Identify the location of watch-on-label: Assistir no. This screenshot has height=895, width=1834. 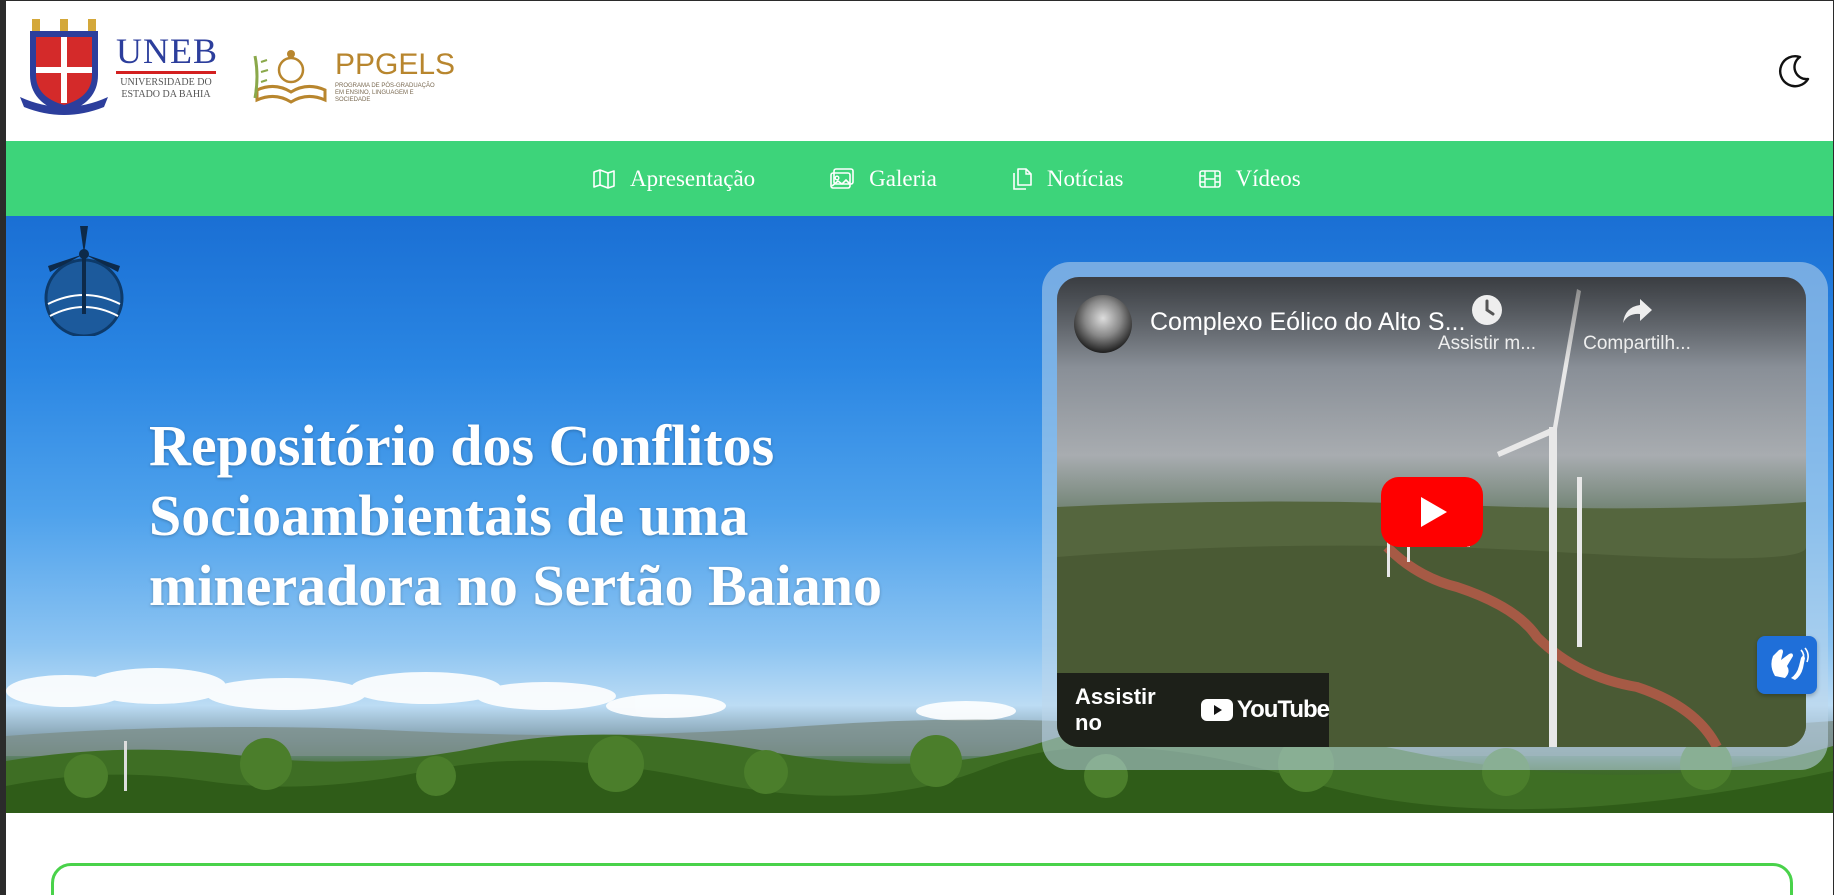
(1115, 709).